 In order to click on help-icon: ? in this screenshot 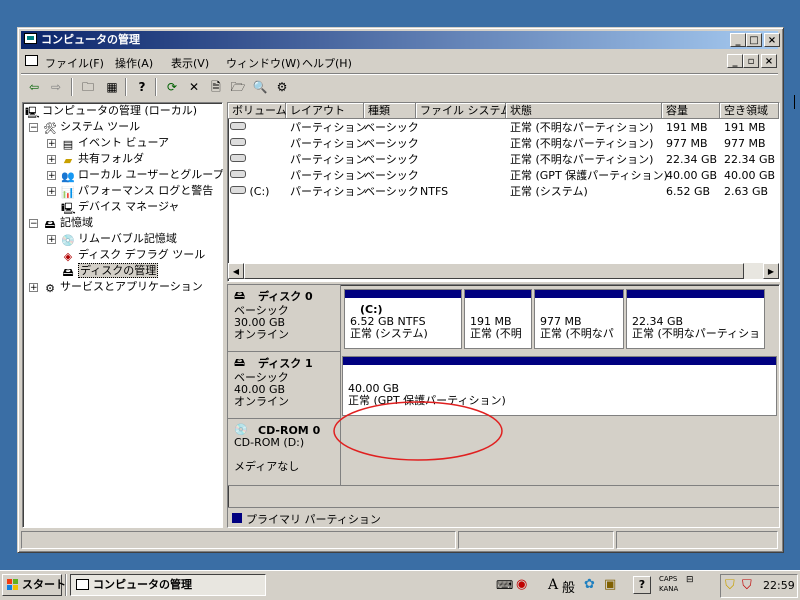, I will do `click(142, 87)`.